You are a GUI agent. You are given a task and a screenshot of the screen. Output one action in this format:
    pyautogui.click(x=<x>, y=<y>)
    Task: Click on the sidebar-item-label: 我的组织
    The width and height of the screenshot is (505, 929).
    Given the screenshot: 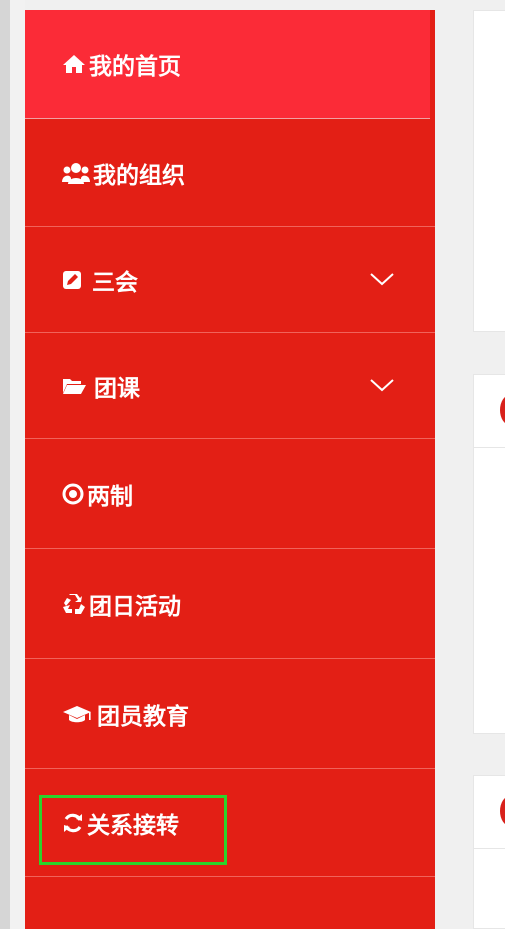 What is the action you would take?
    pyautogui.click(x=139, y=175)
    